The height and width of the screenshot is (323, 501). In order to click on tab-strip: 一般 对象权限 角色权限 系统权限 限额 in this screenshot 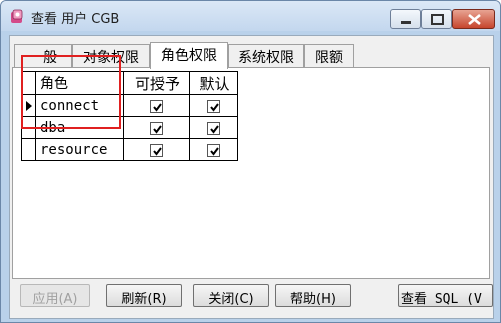, I will do `click(252, 55)`.